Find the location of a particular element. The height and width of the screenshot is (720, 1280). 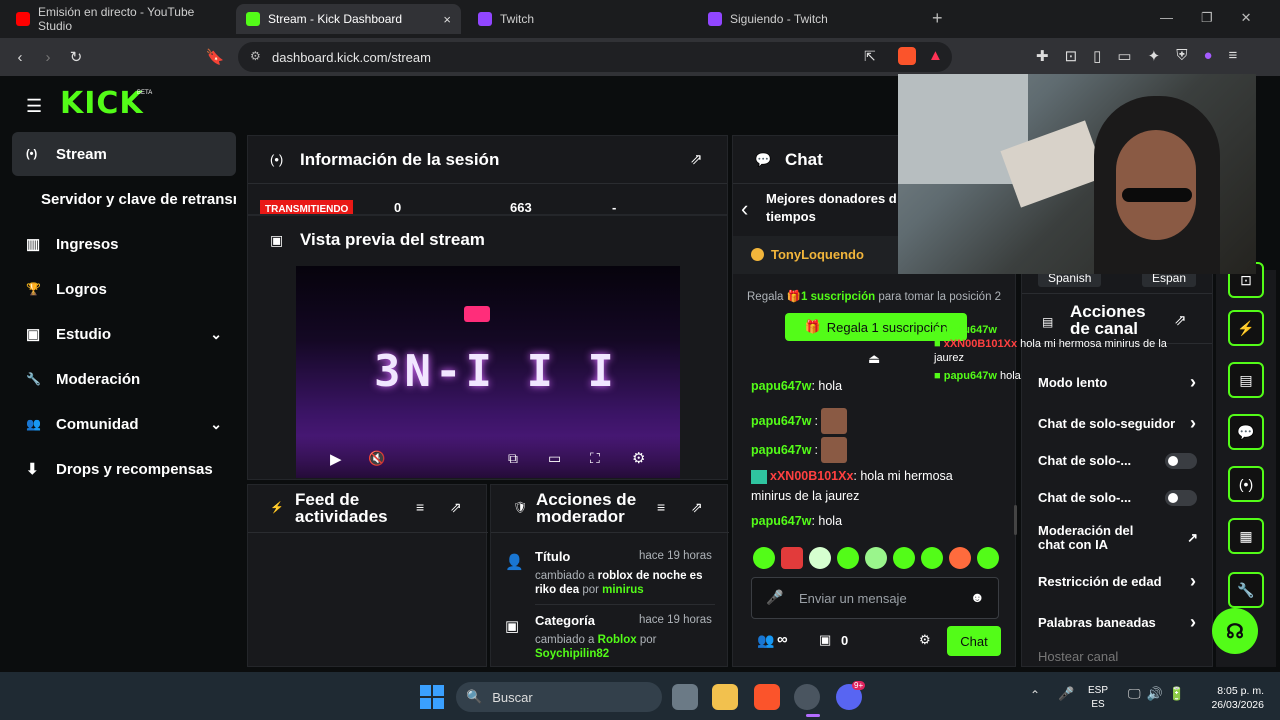

gift-link: 1 suscripción is located at coordinates (838, 297).